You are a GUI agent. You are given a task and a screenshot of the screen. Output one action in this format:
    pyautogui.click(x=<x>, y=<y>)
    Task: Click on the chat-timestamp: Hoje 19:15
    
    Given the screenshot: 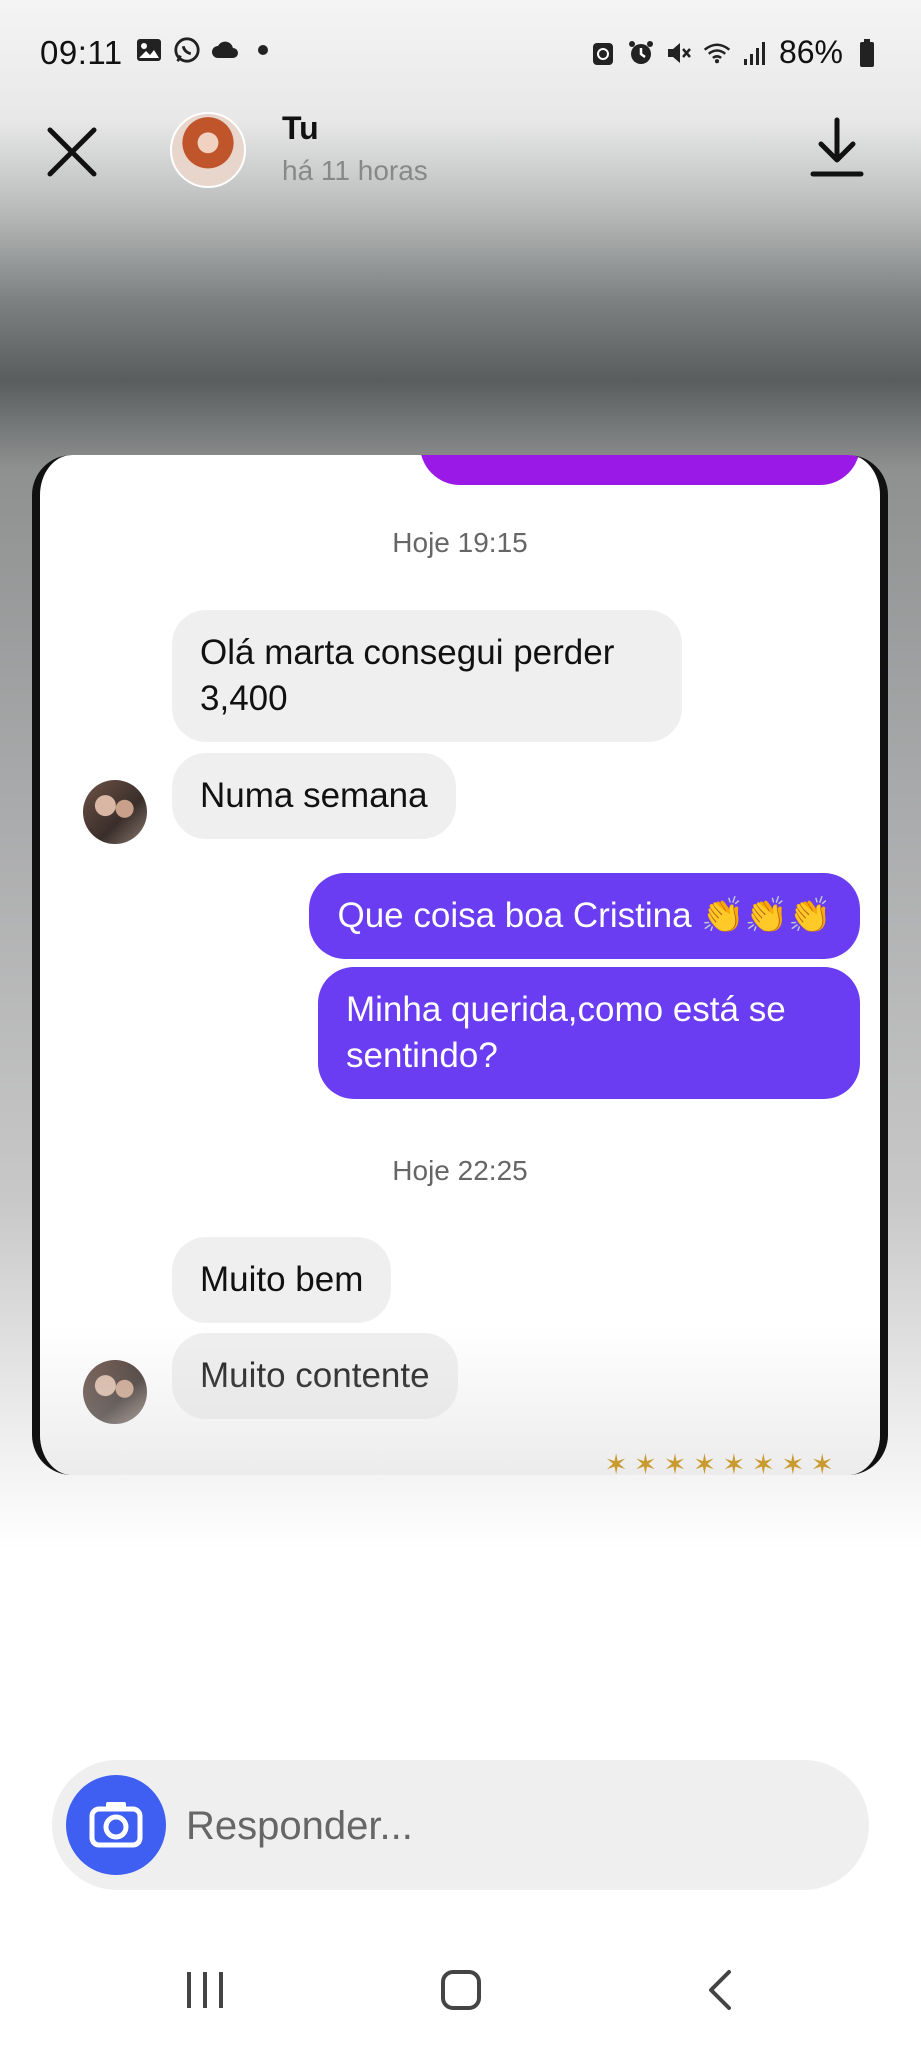 What is the action you would take?
    pyautogui.click(x=460, y=542)
    